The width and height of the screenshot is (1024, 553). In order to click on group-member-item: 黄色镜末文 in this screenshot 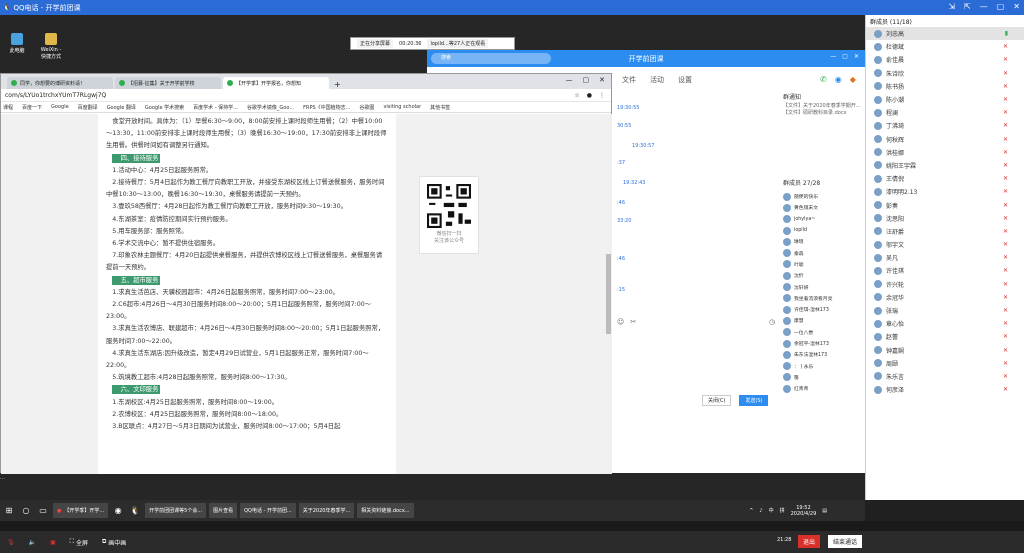, I will do `click(824, 207)`.